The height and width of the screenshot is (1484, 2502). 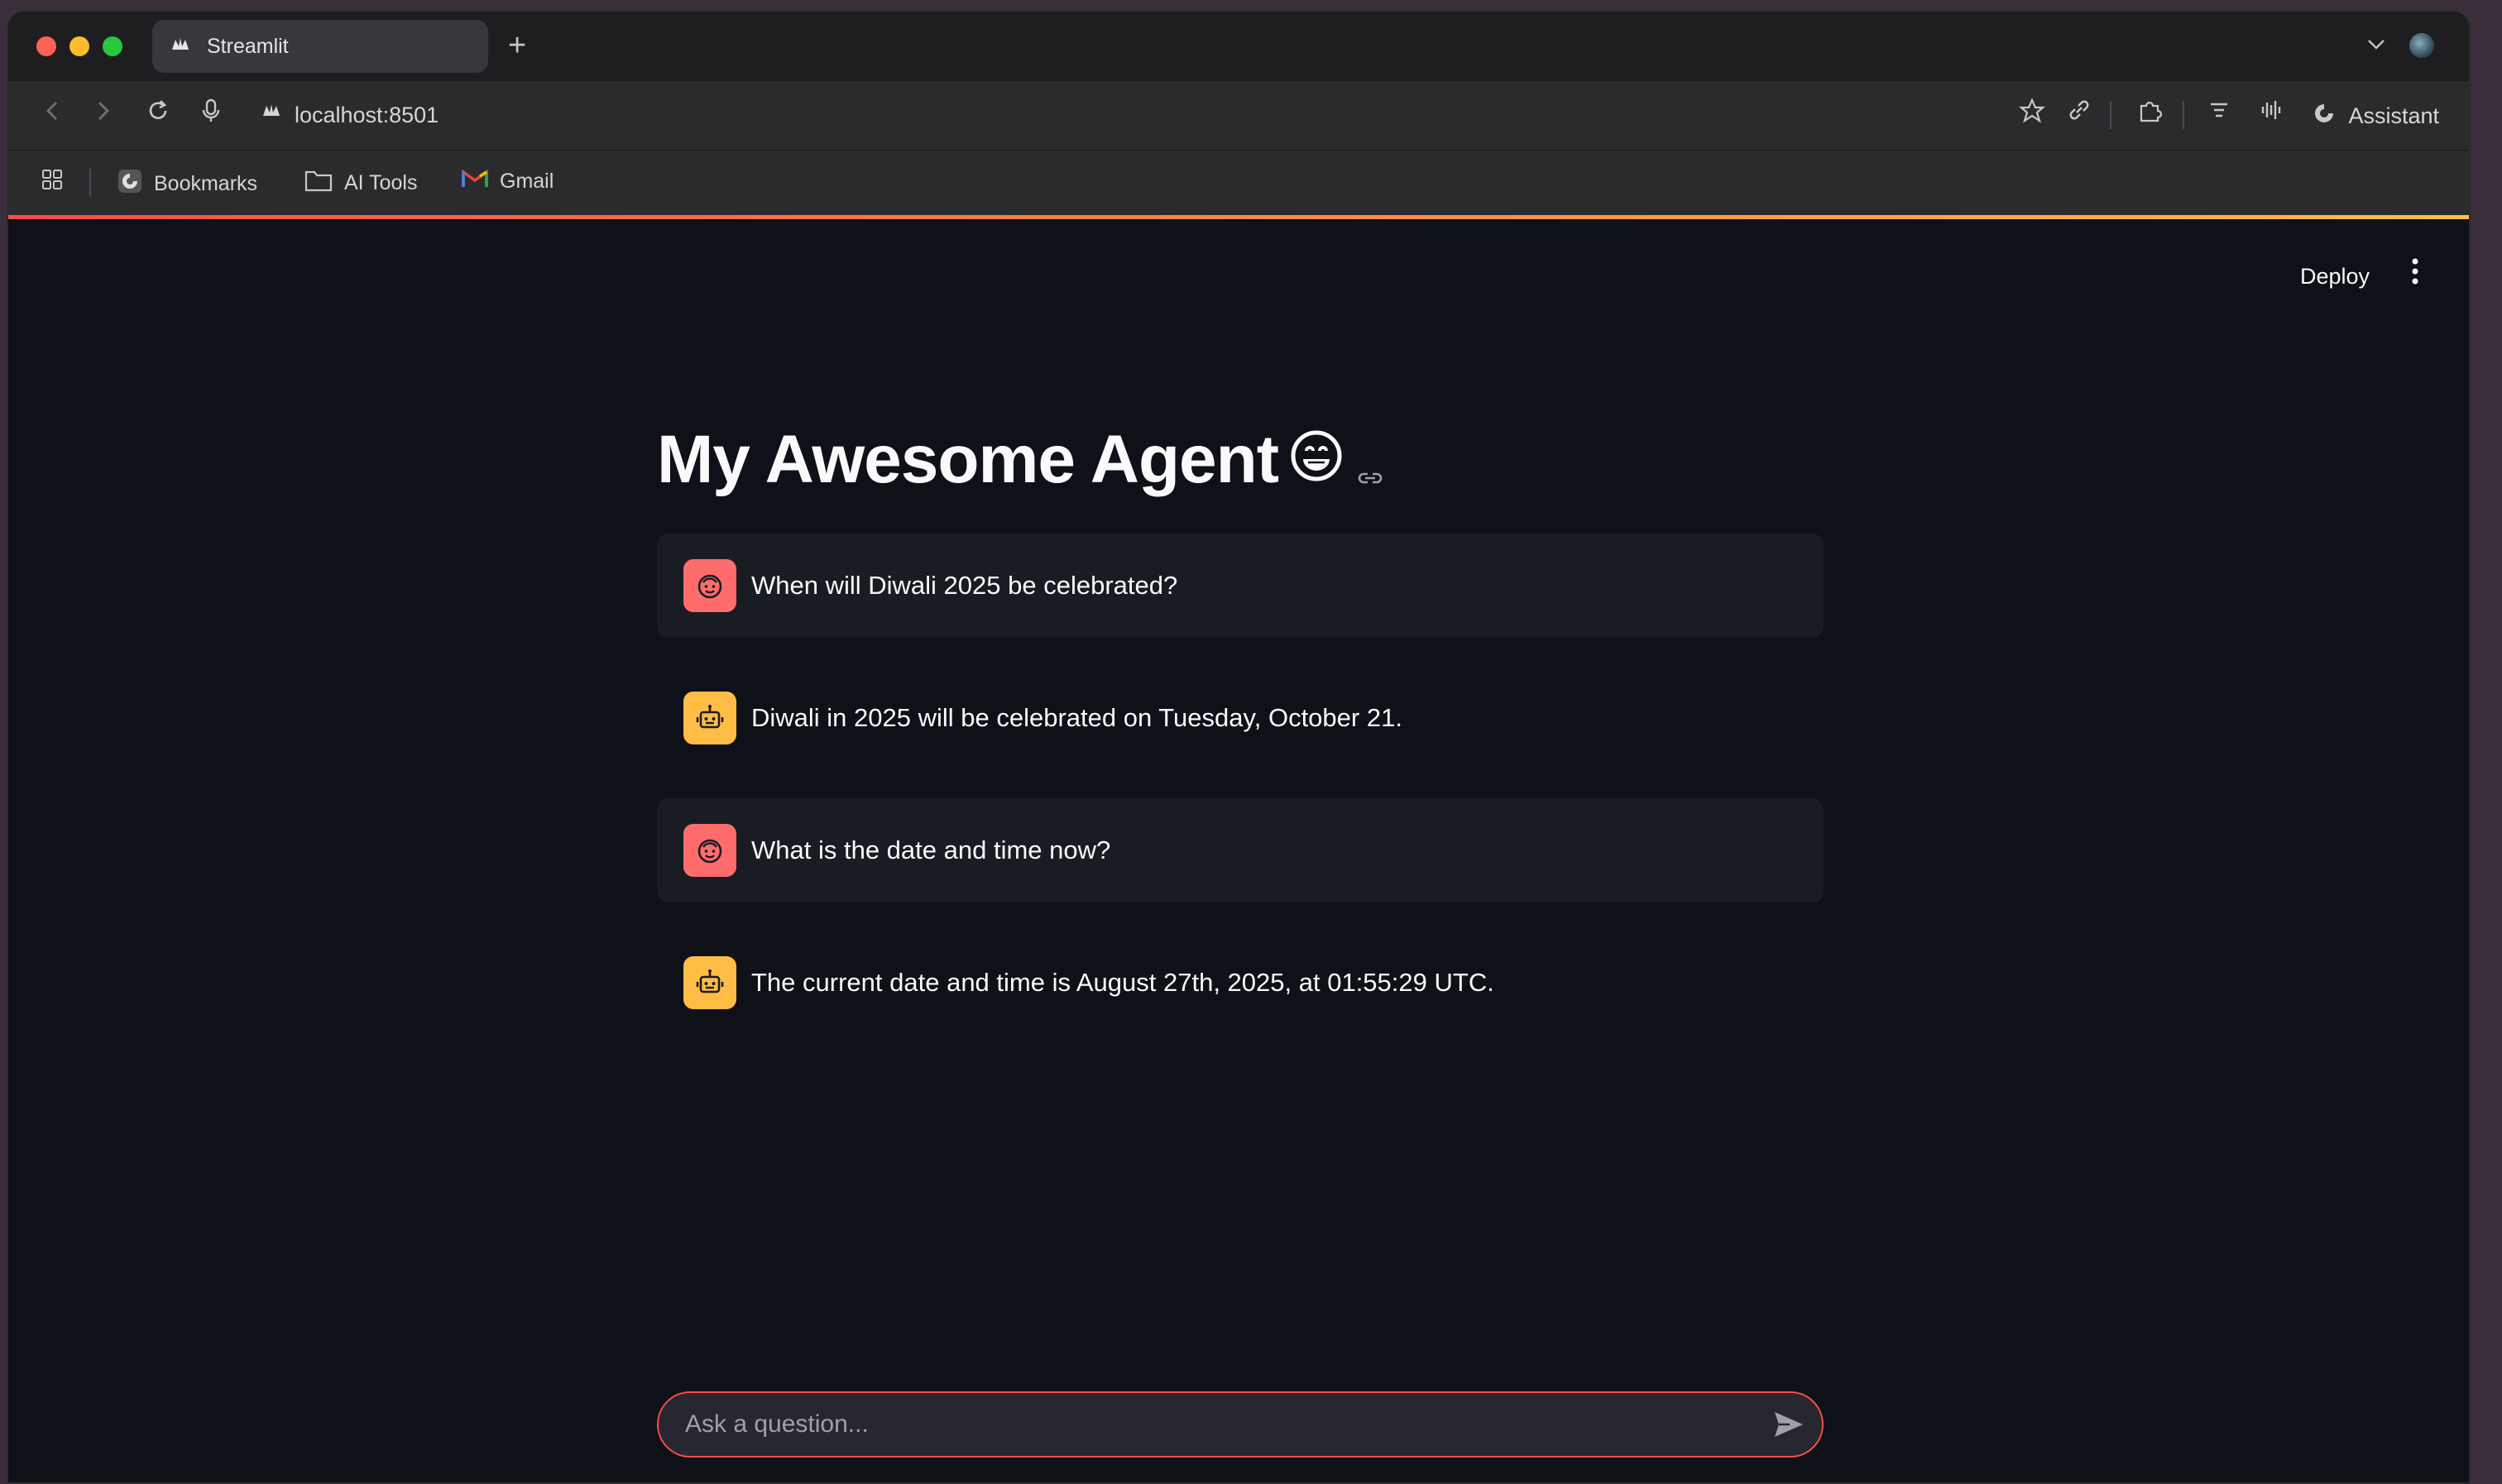 I want to click on new-tab-button: +, so click(x=517, y=45).